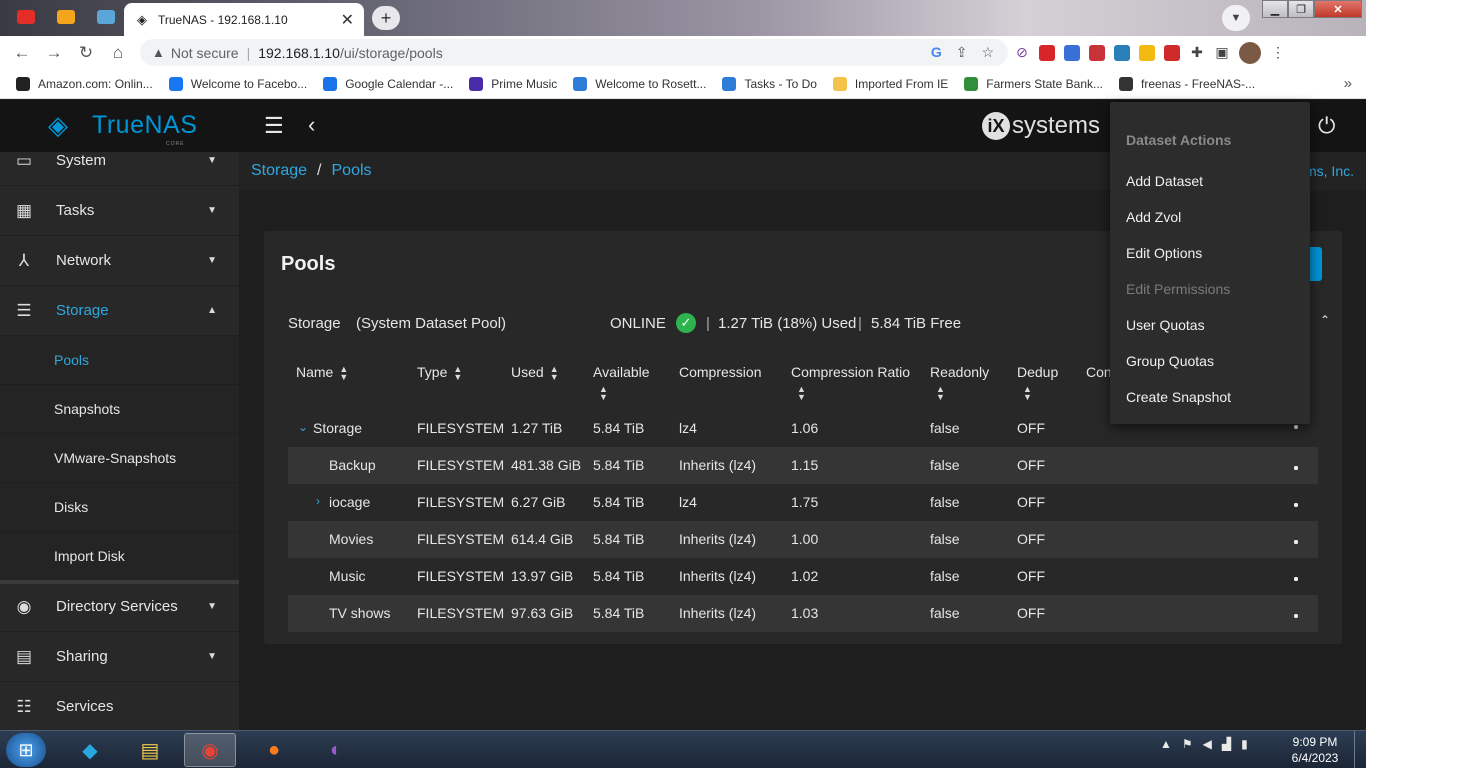 The height and width of the screenshot is (768, 1472). I want to click on sidebar-item-network: ⅄ Network ▼, so click(119, 261).